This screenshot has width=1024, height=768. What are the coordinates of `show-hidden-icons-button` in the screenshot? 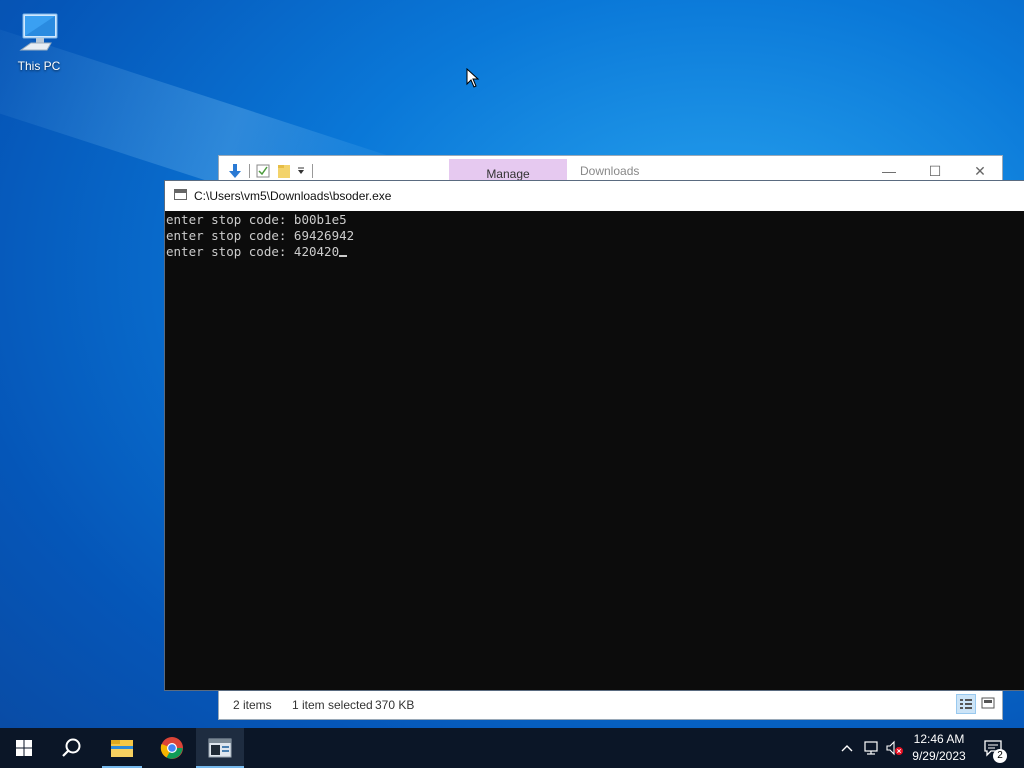 It's located at (847, 748).